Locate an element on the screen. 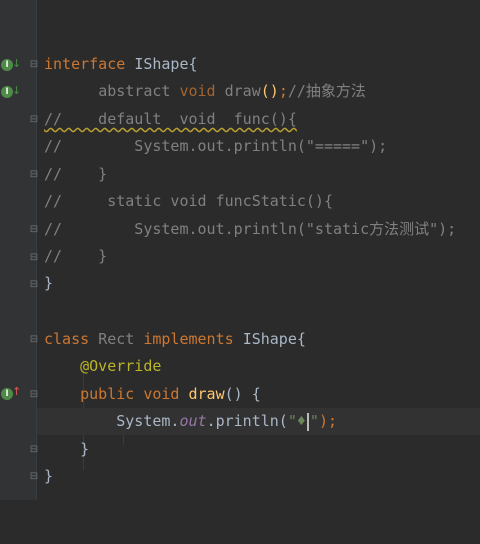  code-line-4: // System.out.println("====="); is located at coordinates (258, 146).